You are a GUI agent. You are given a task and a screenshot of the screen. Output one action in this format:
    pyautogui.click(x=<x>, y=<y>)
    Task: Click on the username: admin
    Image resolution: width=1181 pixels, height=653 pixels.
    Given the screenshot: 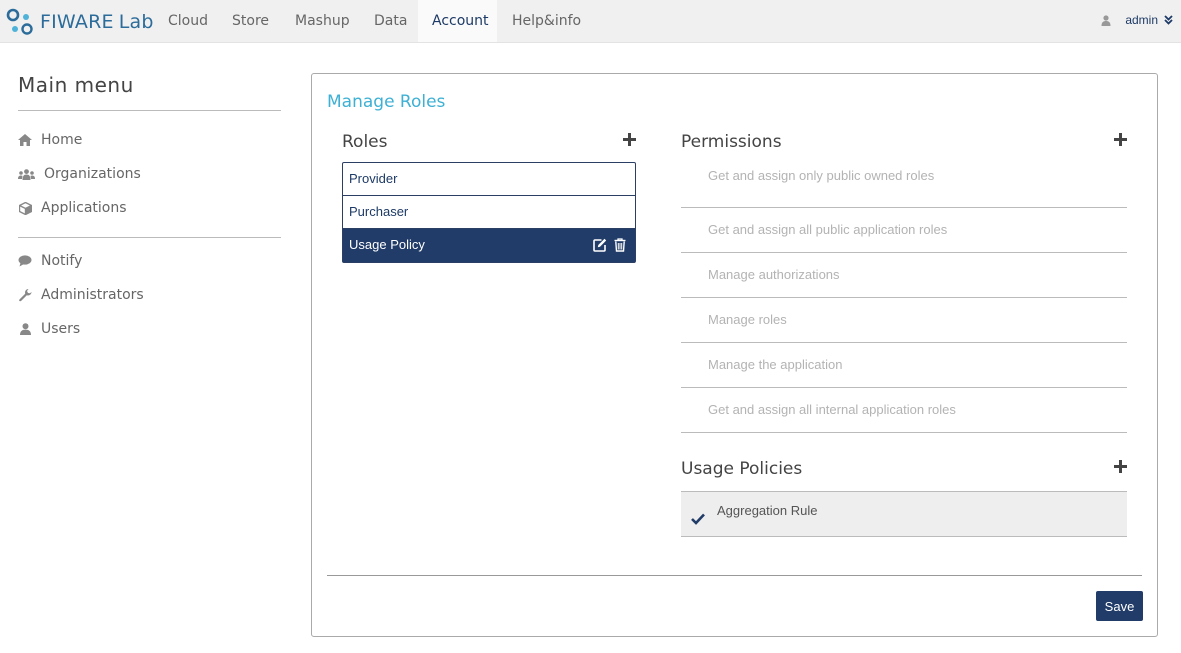 What is the action you would take?
    pyautogui.click(x=1141, y=20)
    